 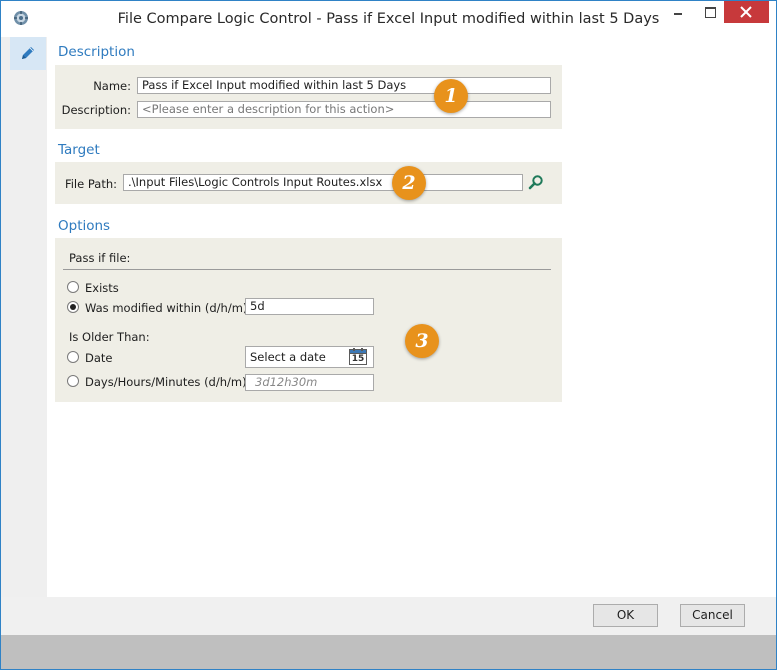 What do you see at coordinates (309, 382) in the screenshot?
I see `dhm-input: 3d12h30m` at bounding box center [309, 382].